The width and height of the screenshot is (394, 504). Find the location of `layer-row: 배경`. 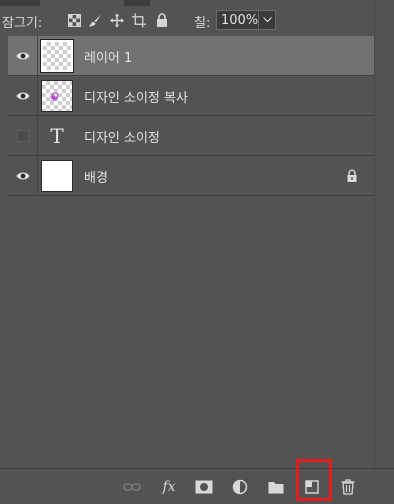

layer-row: 배경 is located at coordinates (191, 176).